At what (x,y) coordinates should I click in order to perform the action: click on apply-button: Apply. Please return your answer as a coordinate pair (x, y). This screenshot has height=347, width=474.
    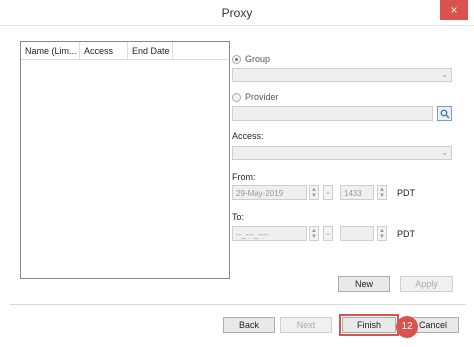
    Looking at the image, I should click on (426, 284).